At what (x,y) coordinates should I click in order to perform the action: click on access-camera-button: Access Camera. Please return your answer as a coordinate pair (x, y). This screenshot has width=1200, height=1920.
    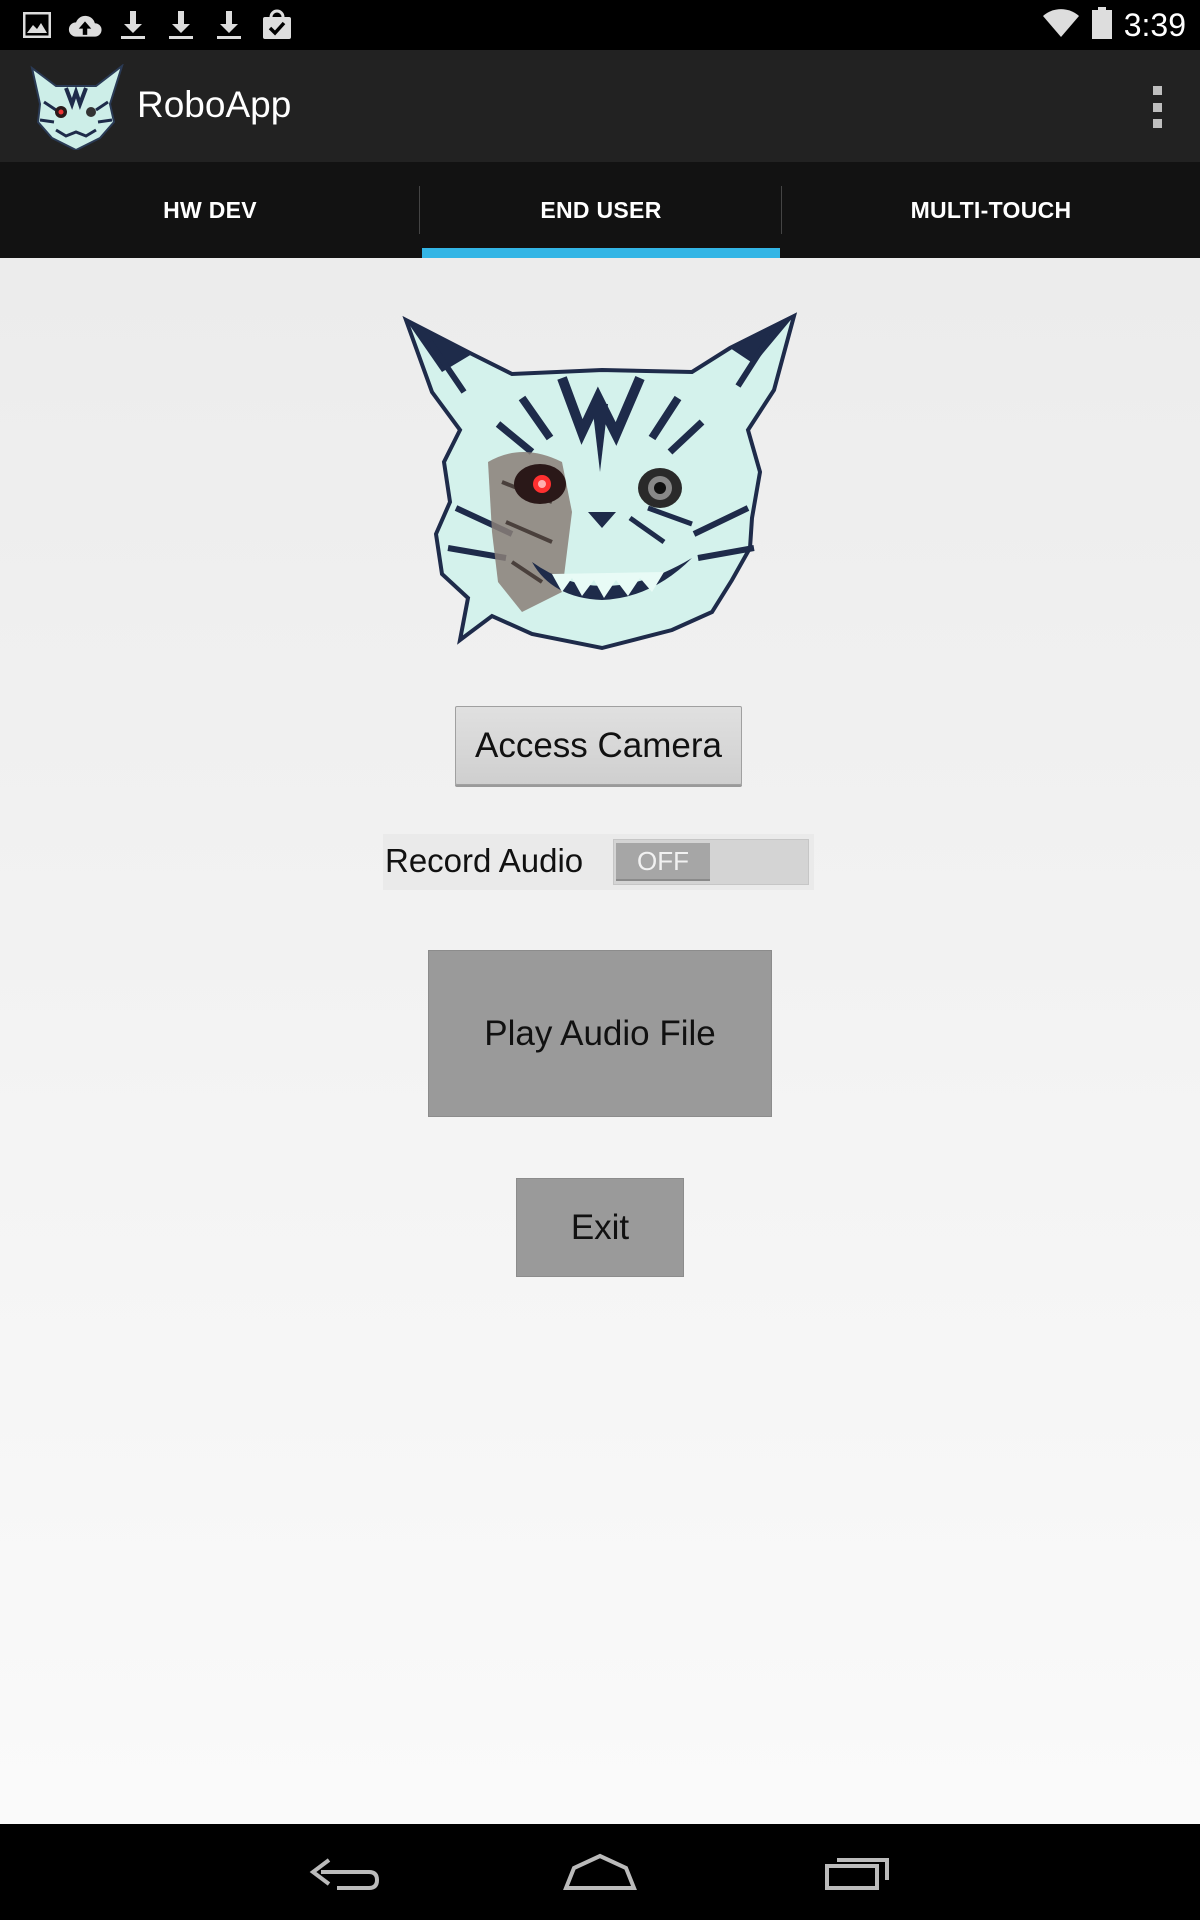
    Looking at the image, I should click on (598, 745).